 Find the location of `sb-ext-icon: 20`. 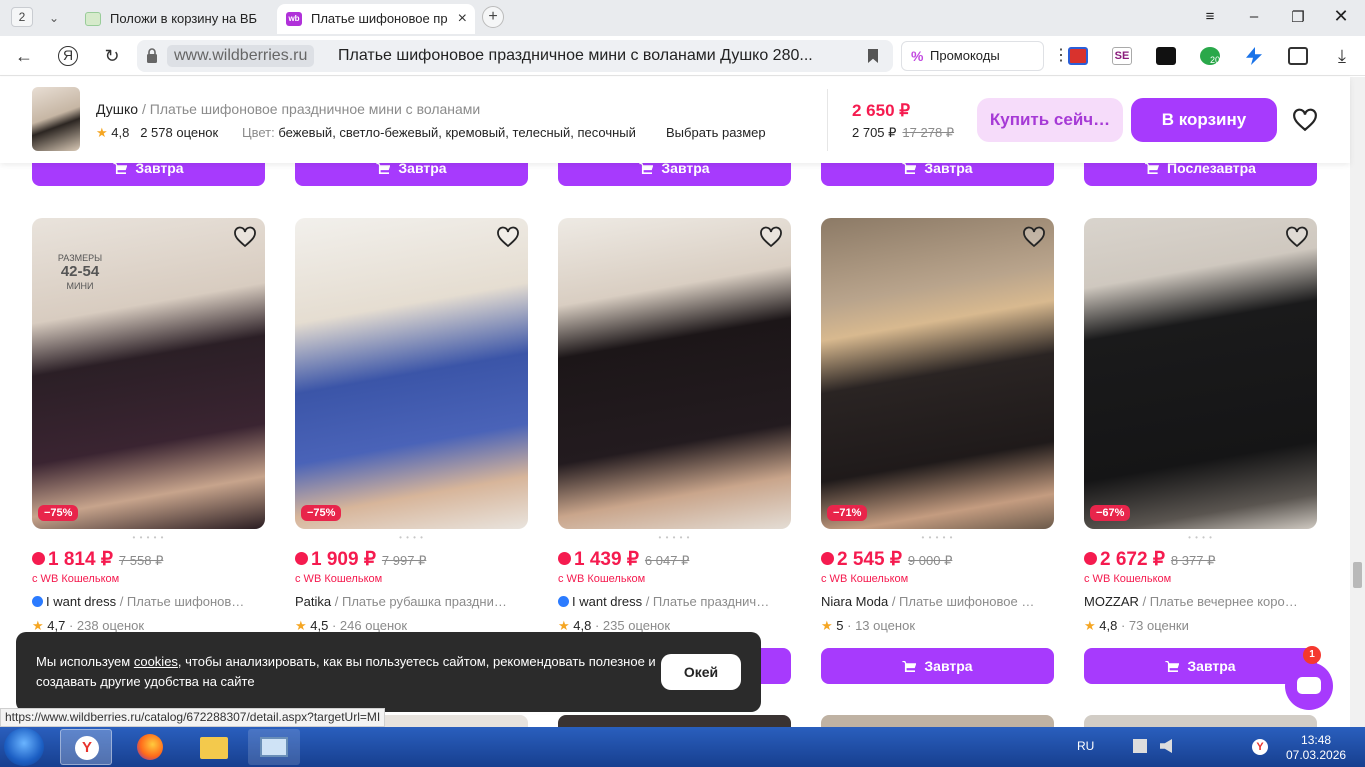

sb-ext-icon: 20 is located at coordinates (1210, 56).